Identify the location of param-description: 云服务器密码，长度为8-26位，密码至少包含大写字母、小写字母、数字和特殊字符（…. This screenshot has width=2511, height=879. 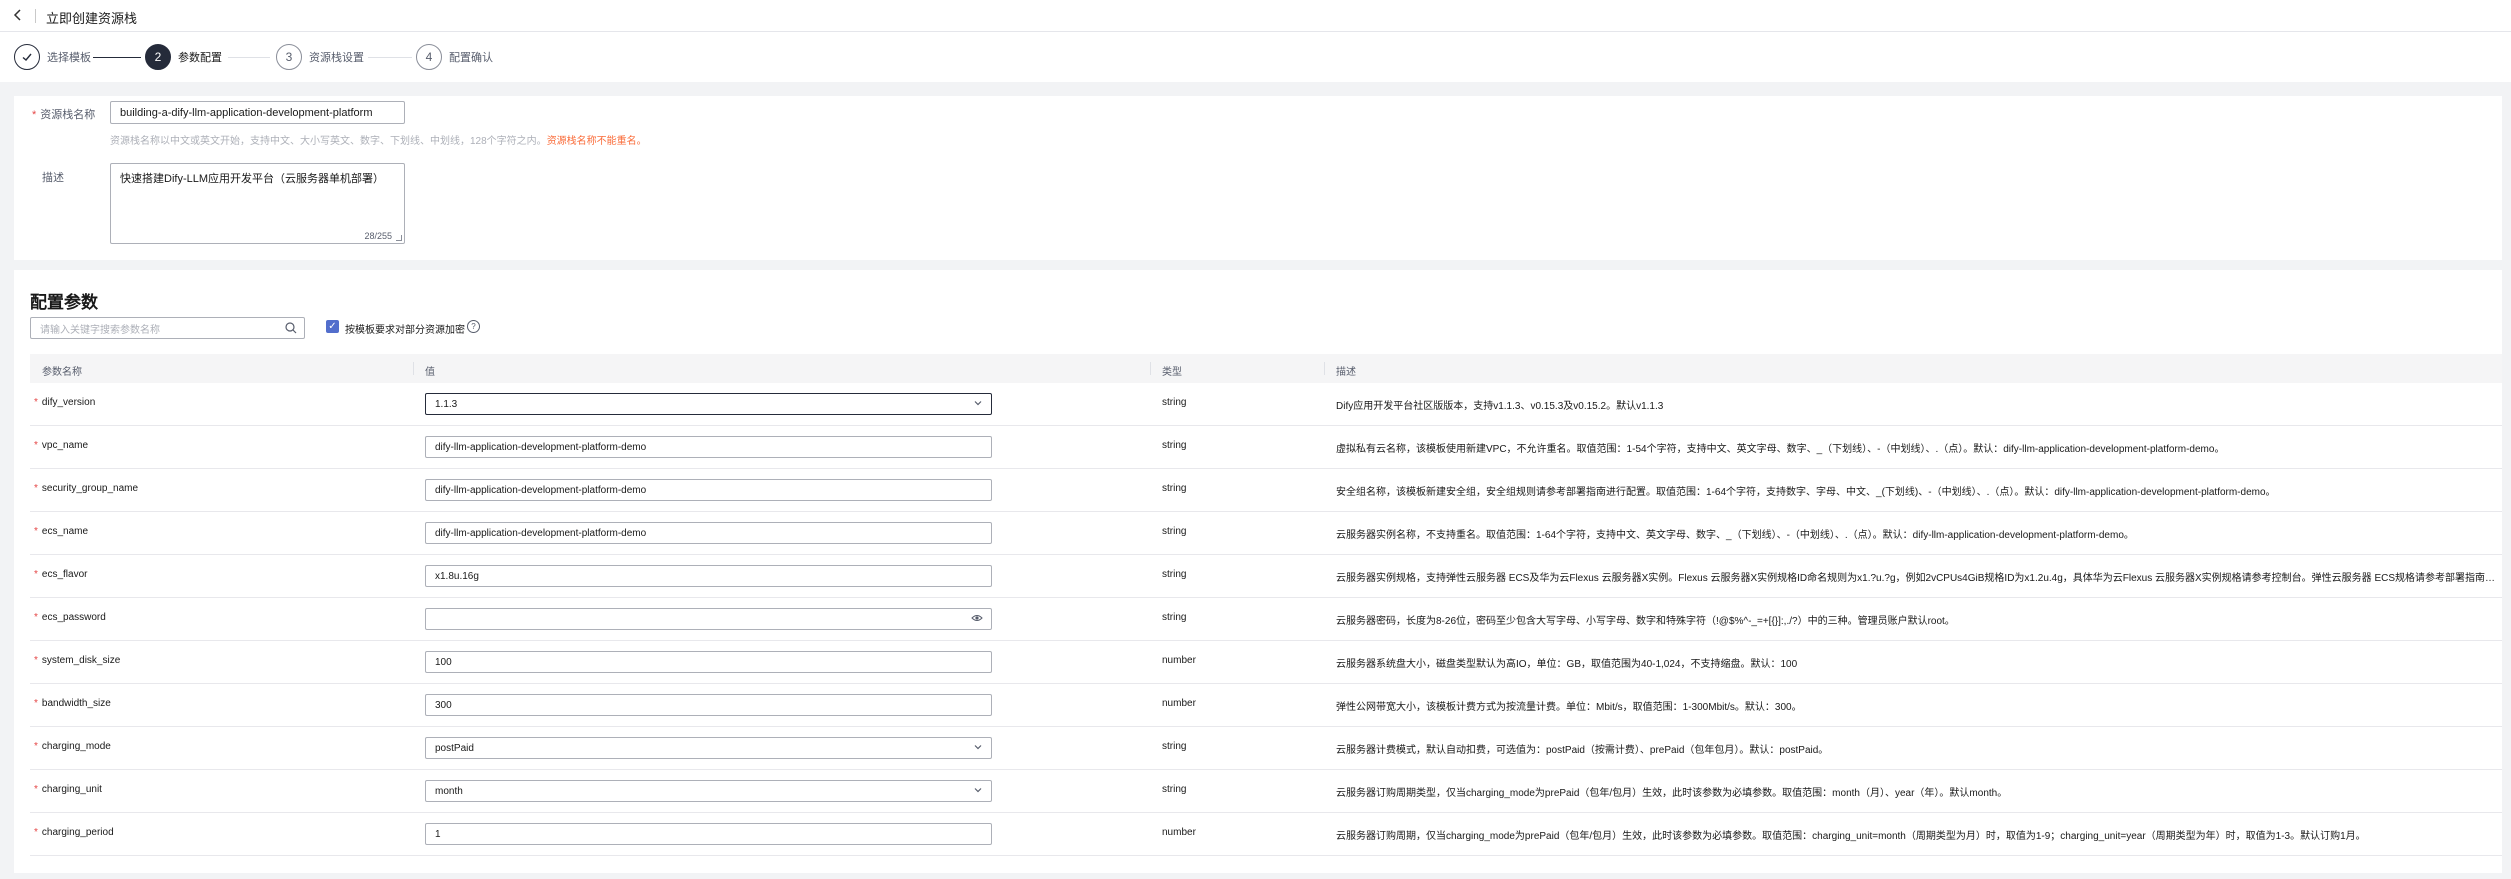
(1645, 621).